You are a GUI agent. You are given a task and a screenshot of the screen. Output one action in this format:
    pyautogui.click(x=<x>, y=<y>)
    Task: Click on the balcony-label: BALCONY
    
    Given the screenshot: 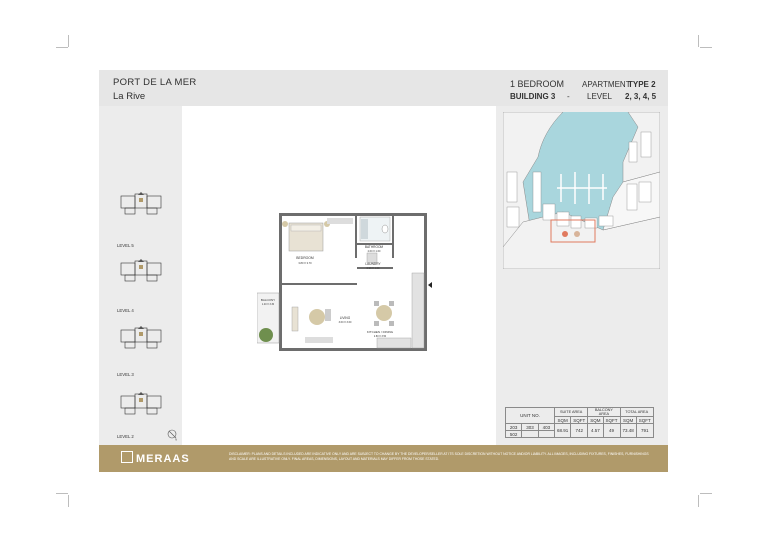 What is the action you would take?
    pyautogui.click(x=268, y=300)
    